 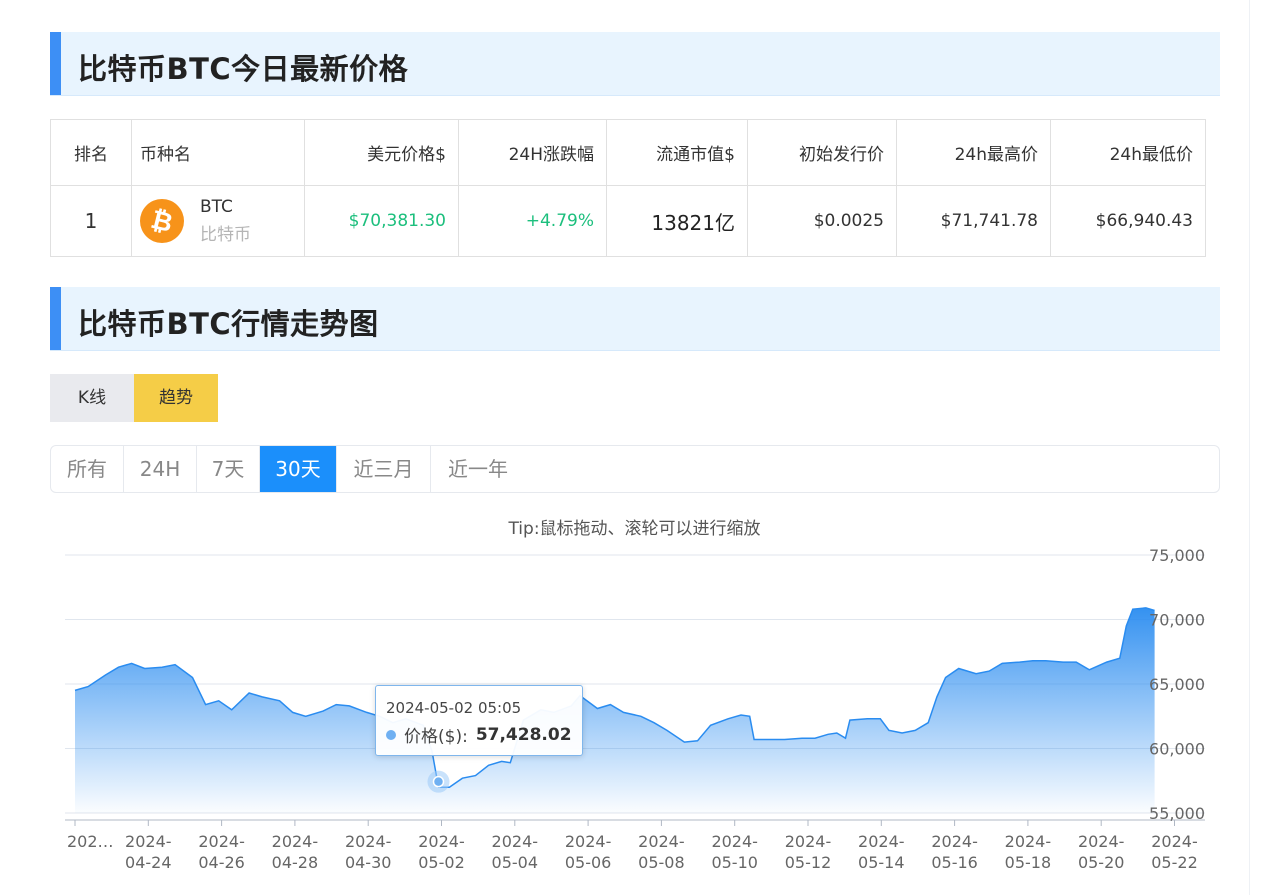 What do you see at coordinates (532, 152) in the screenshot?
I see `header-24h-change: 24H涨跌幅` at bounding box center [532, 152].